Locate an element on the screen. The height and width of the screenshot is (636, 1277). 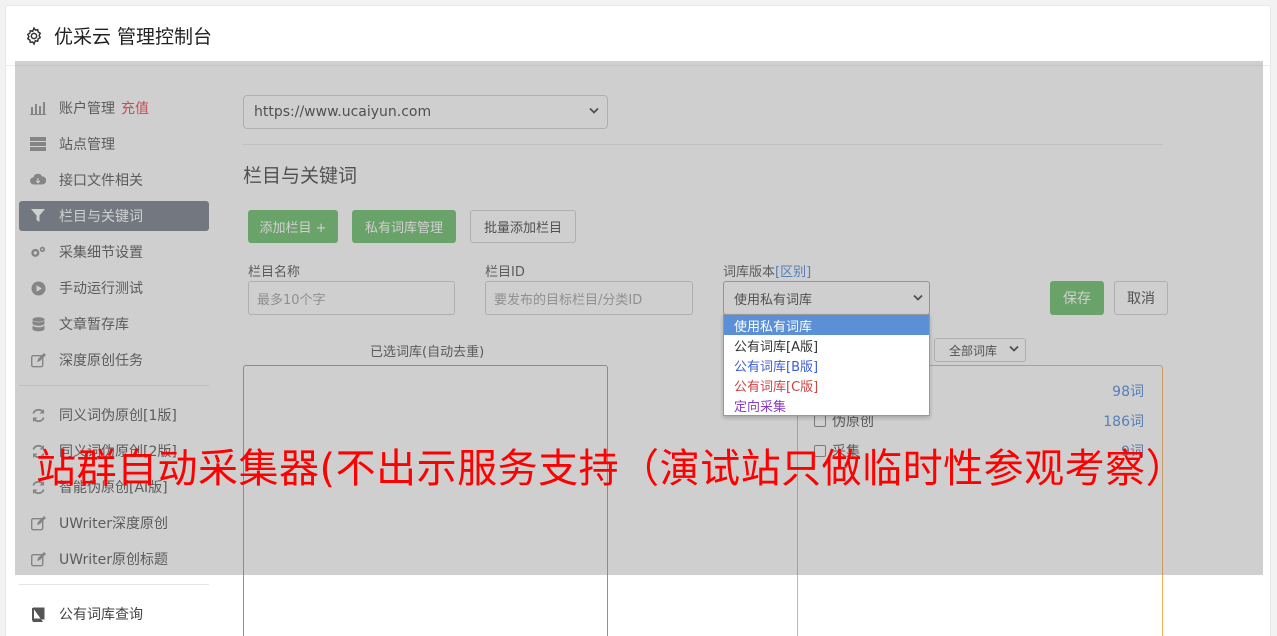
sidebar-item-label: 公有词库查询 is located at coordinates (101, 615).